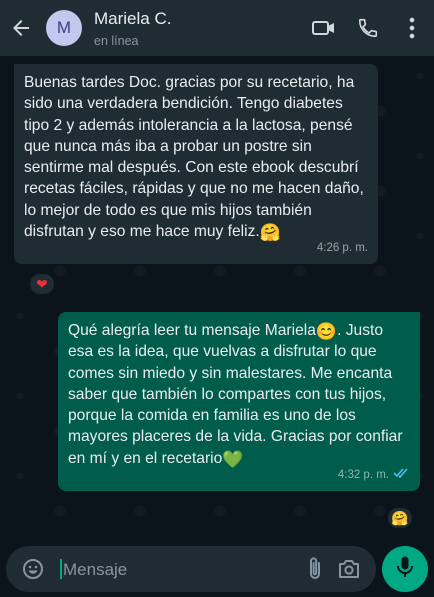  I want to click on hug-emoji: 🤗, so click(270, 233).